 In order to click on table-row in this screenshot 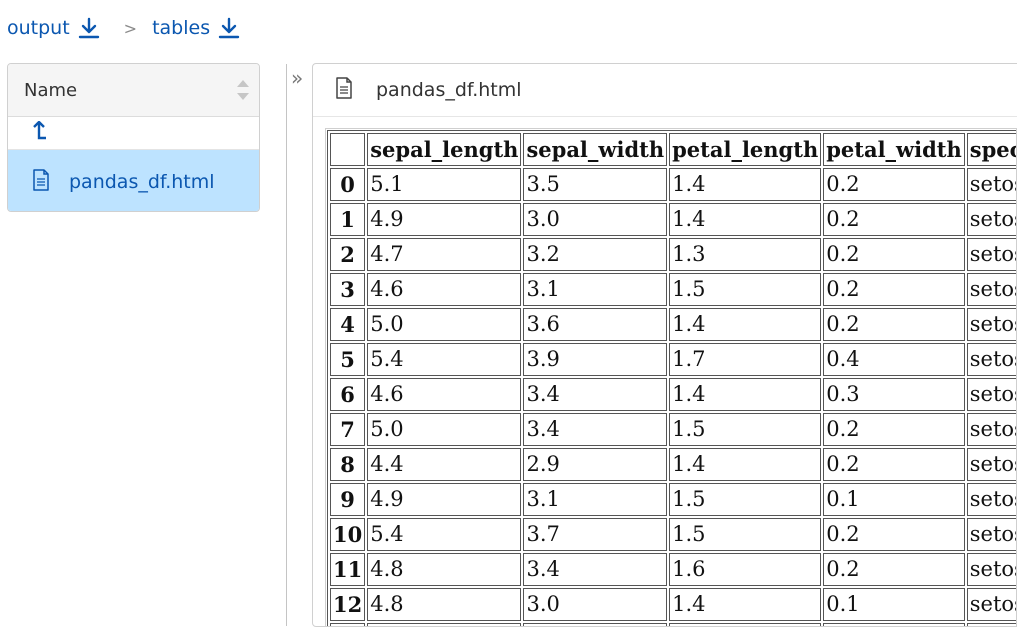, I will do `click(673, 624)`.